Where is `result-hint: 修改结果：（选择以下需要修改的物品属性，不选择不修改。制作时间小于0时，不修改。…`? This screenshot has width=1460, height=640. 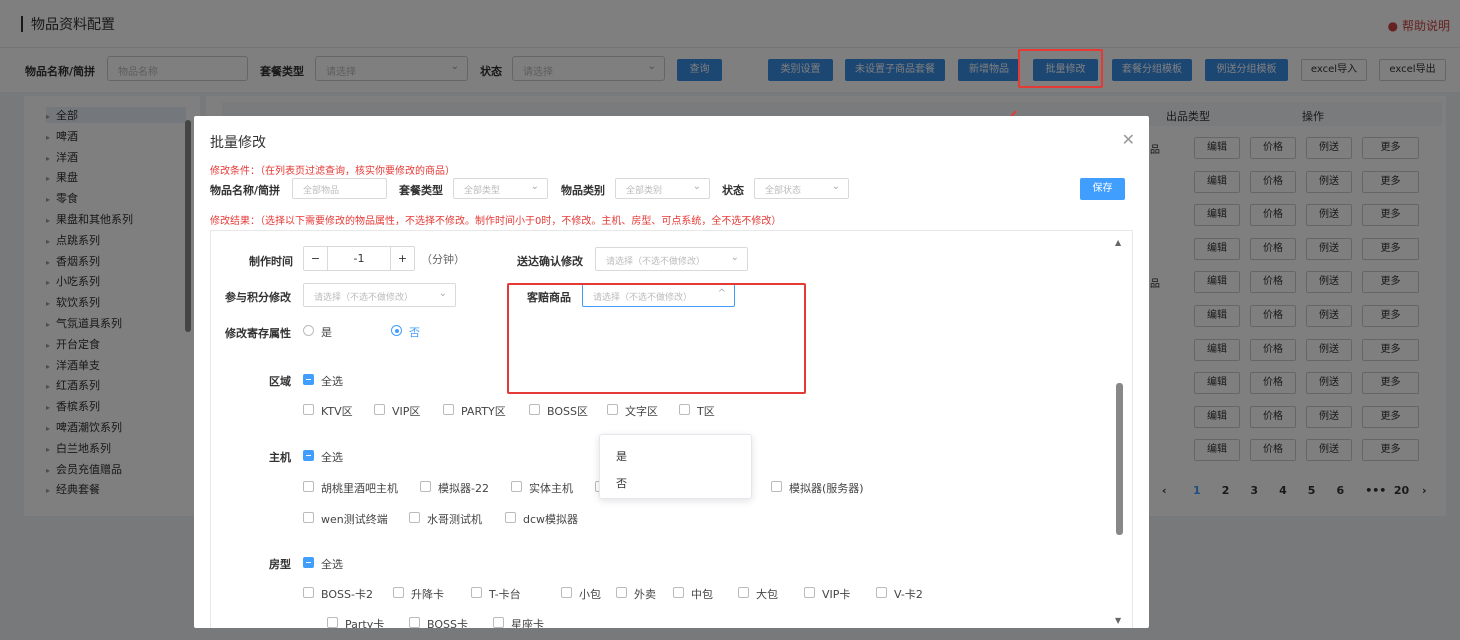 result-hint: 修改结果：（选择以下需要修改的物品属性，不选择不修改。制作时间小于0时，不修改。… is located at coordinates (495, 219).